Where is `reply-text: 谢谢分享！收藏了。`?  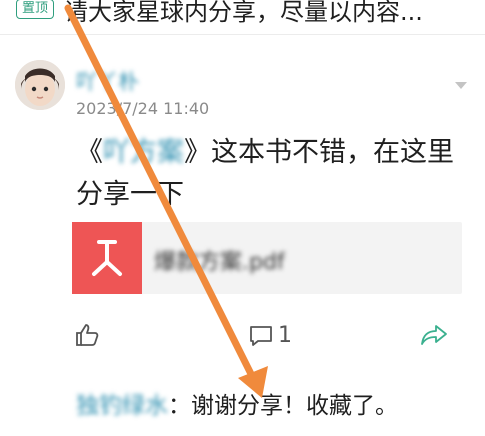
reply-text: 谢谢分享！收藏了。 is located at coordinates (294, 406).